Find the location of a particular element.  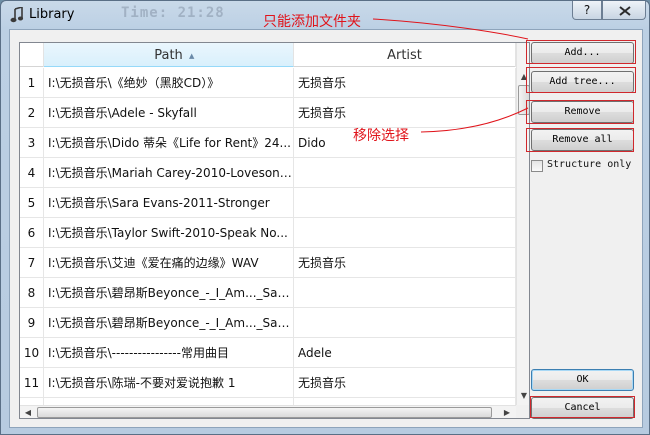

annotation-add-folder-only: 只能添加文件夹 is located at coordinates (312, 22).